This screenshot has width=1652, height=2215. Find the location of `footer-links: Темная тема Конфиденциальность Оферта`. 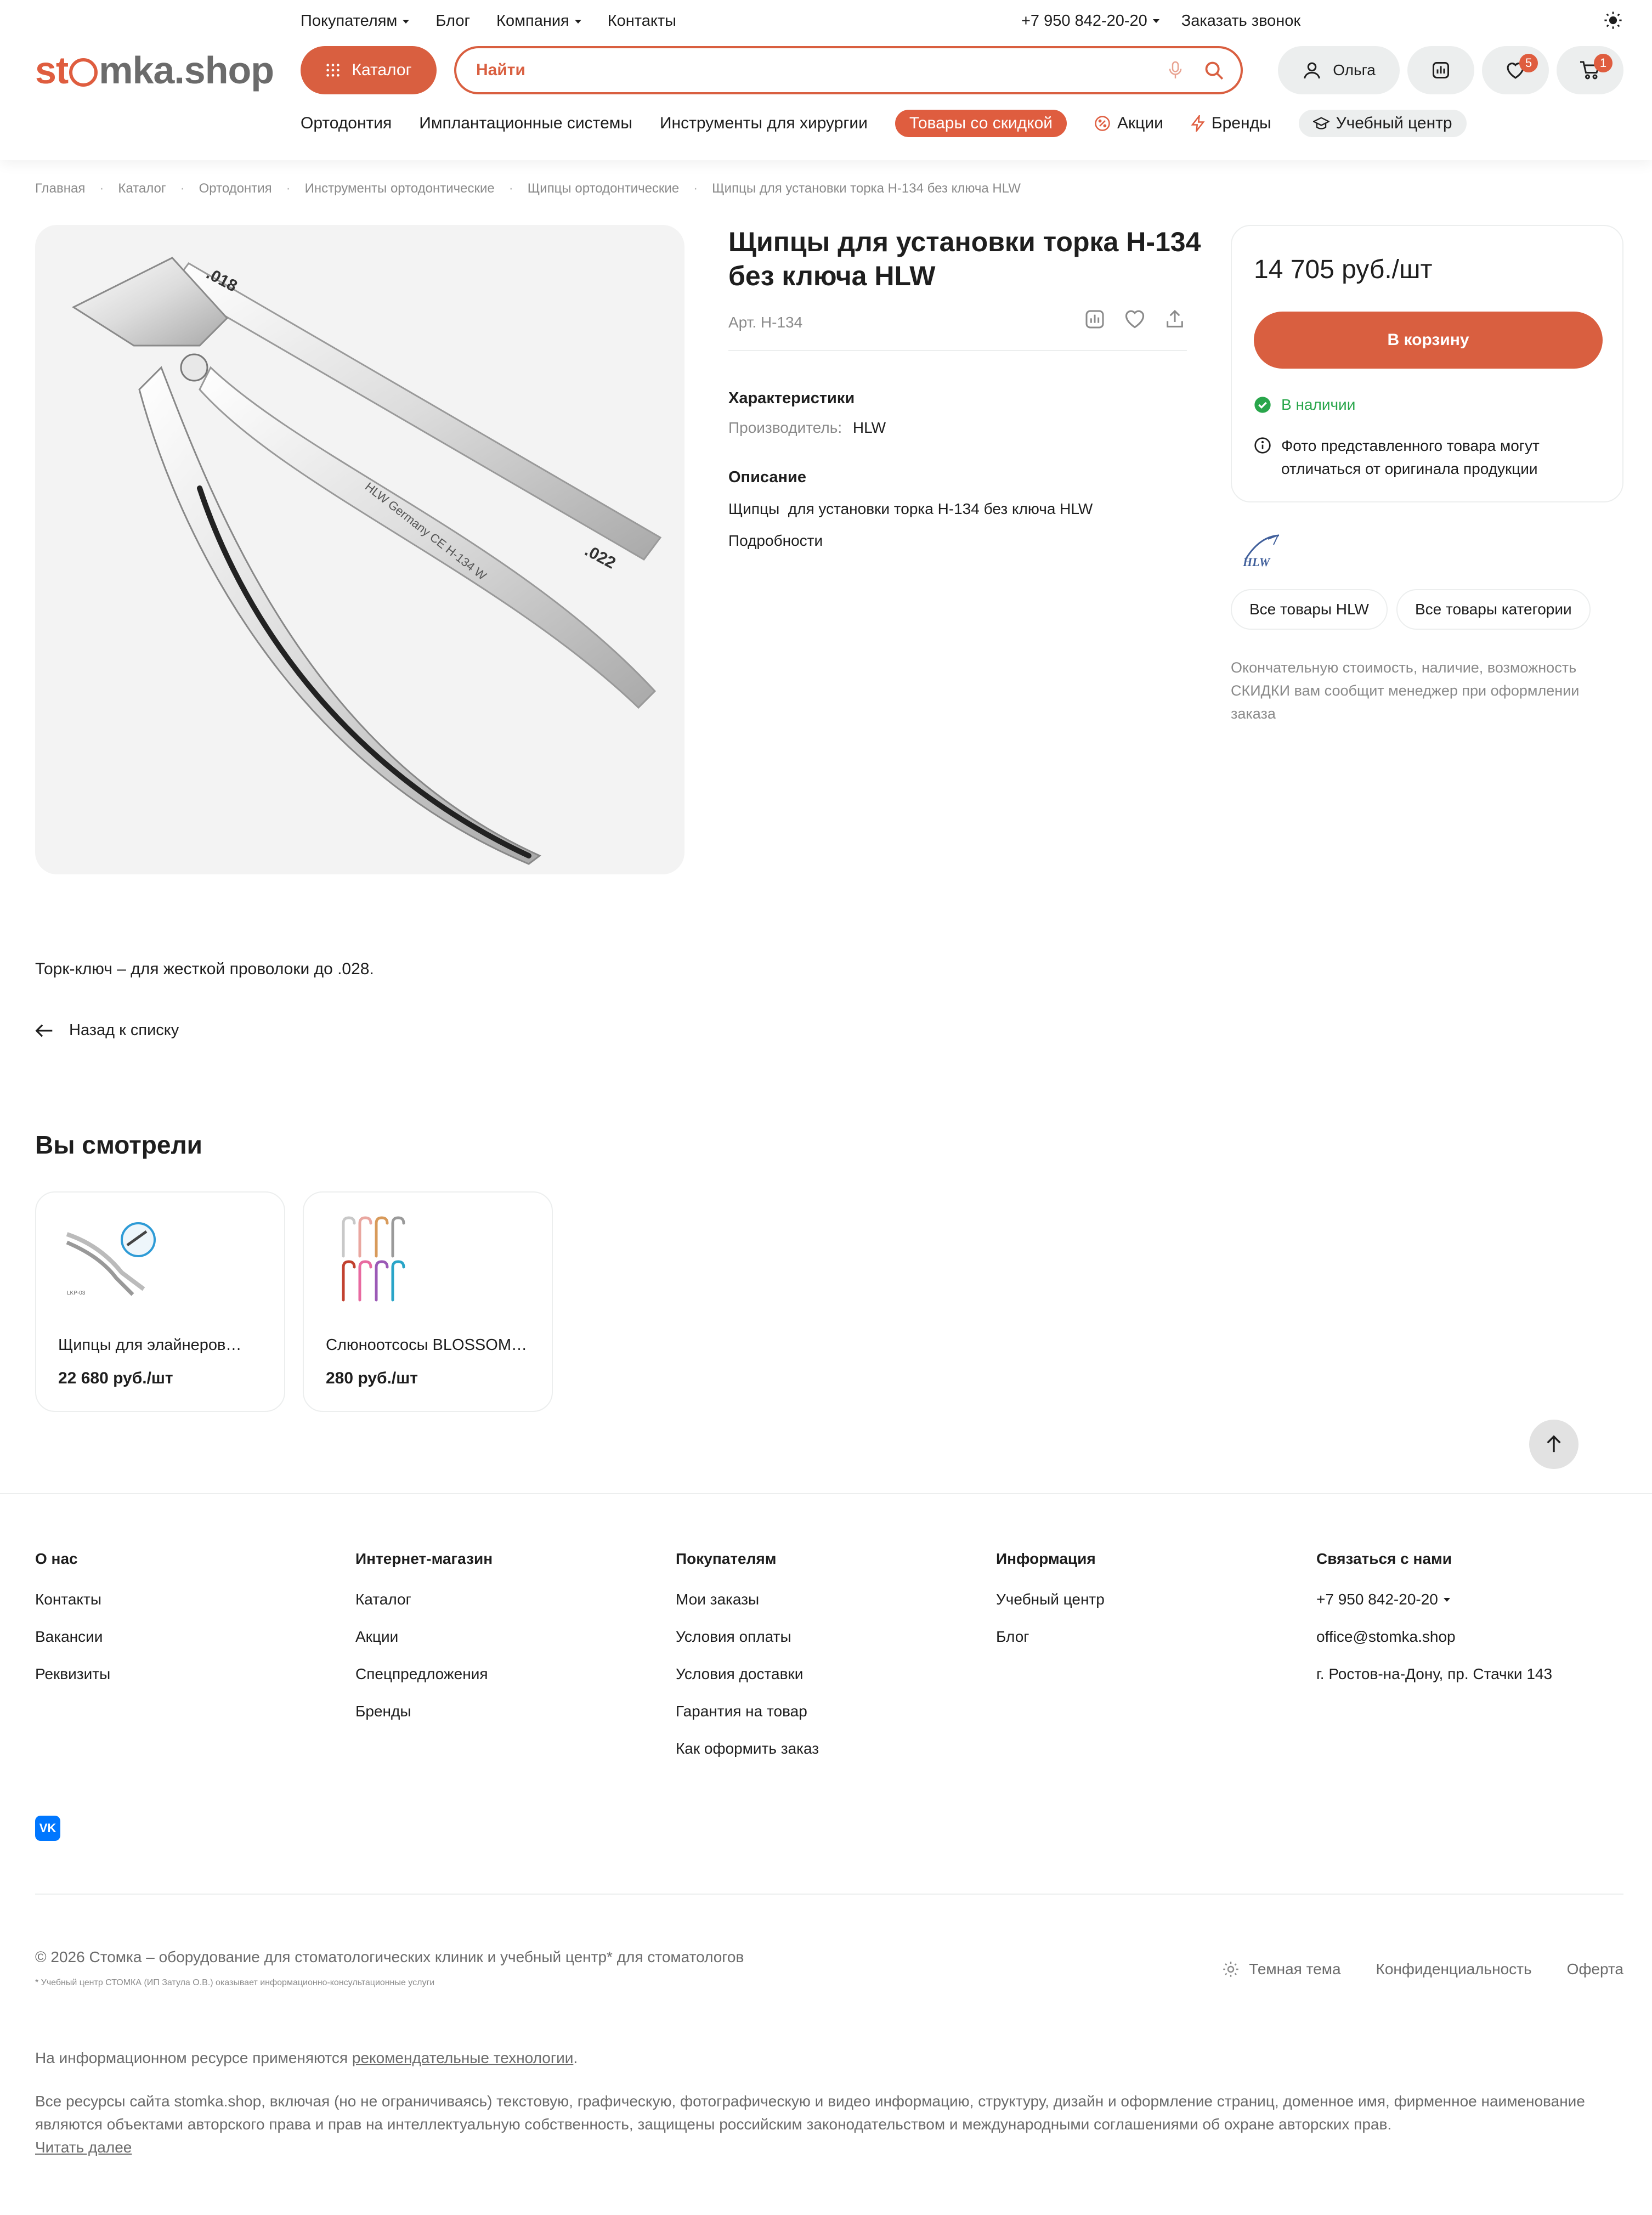

footer-links: Темная тема Конфиденциальность Оферта is located at coordinates (1423, 1969).